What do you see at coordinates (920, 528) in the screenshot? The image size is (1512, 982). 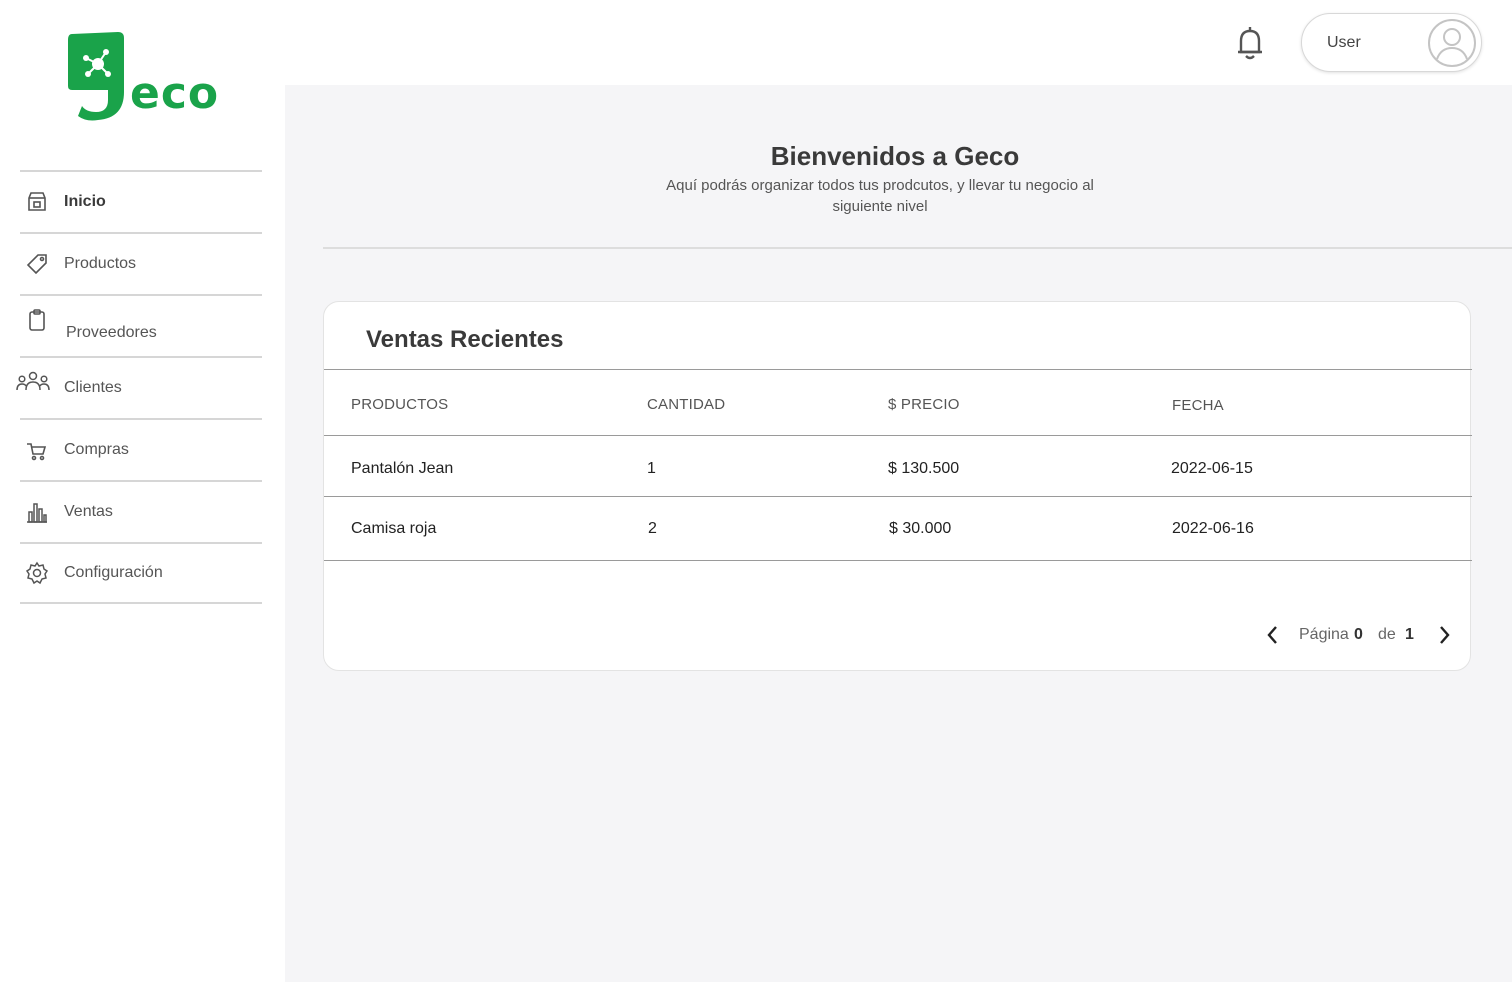 I see `cell-precio: $ 30.000` at bounding box center [920, 528].